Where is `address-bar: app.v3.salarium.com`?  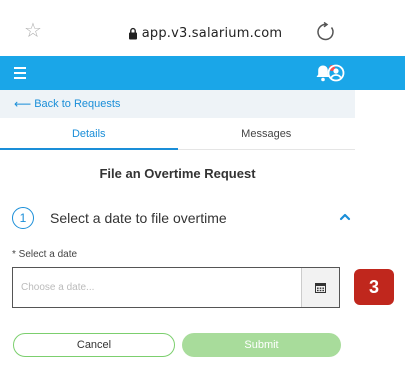
address-bar: app.v3.salarium.com is located at coordinates (205, 33).